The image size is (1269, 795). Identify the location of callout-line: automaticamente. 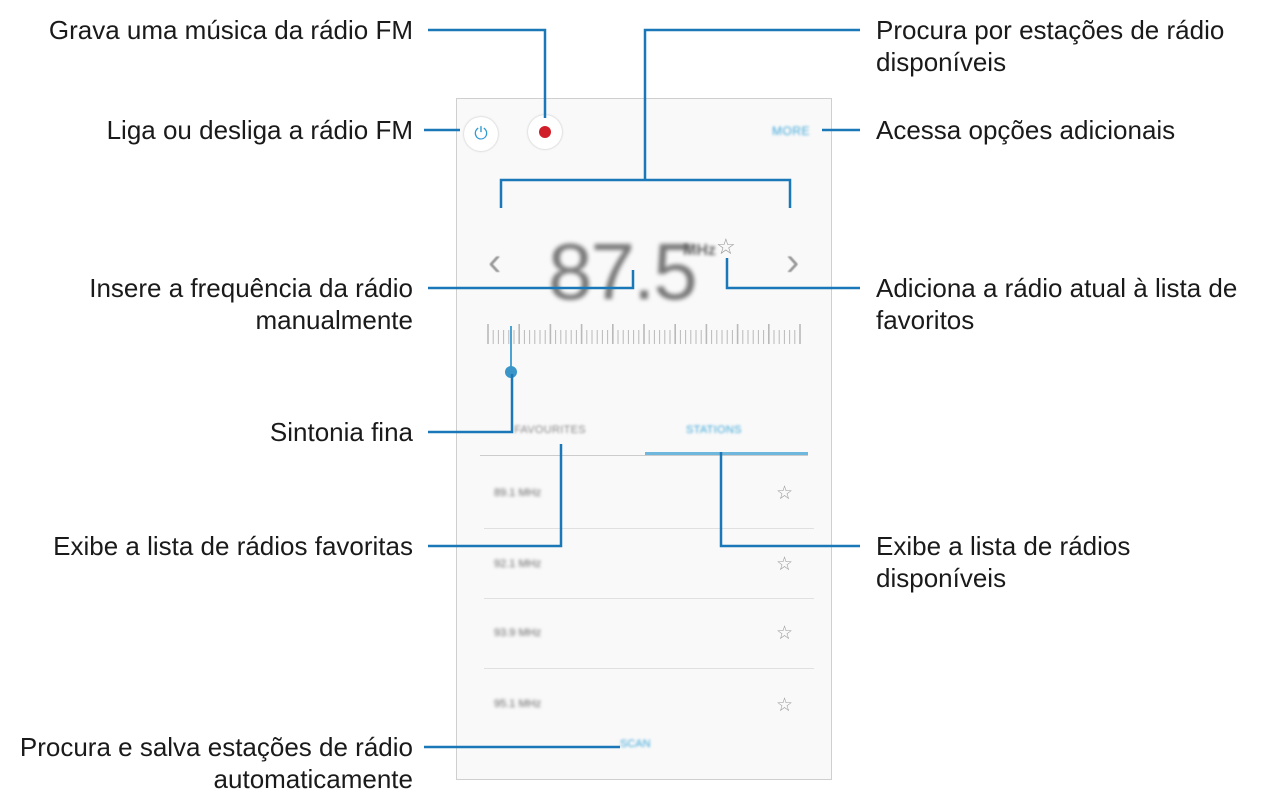
(313, 779).